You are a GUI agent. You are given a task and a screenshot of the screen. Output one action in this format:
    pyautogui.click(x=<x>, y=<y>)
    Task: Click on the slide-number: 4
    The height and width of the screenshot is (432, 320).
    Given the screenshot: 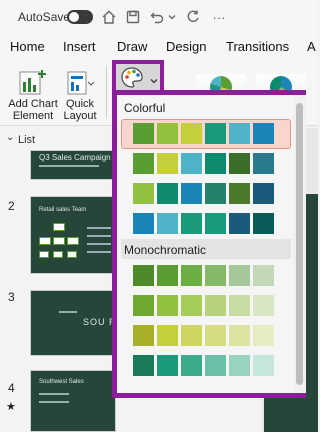 What is the action you would take?
    pyautogui.click(x=11, y=388)
    